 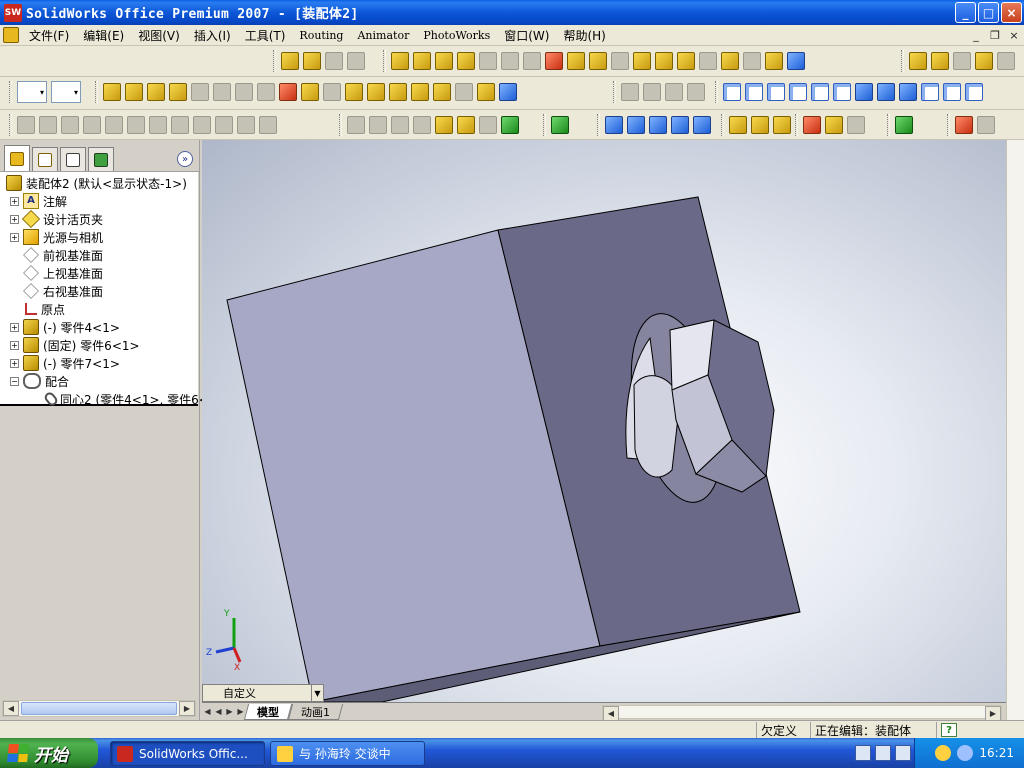 I want to click on rebuild-icon, so click(x=834, y=125).